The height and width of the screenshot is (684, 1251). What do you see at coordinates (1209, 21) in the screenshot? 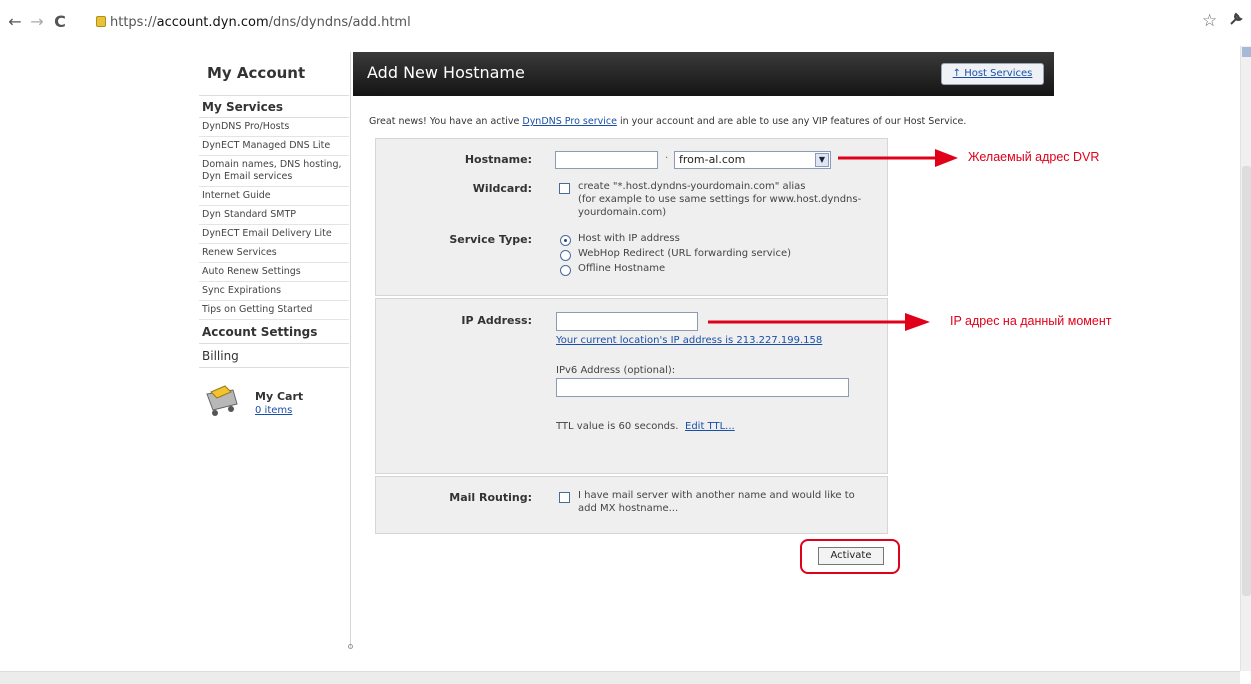
I see `bookmark-star-icon: ☆` at bounding box center [1209, 21].